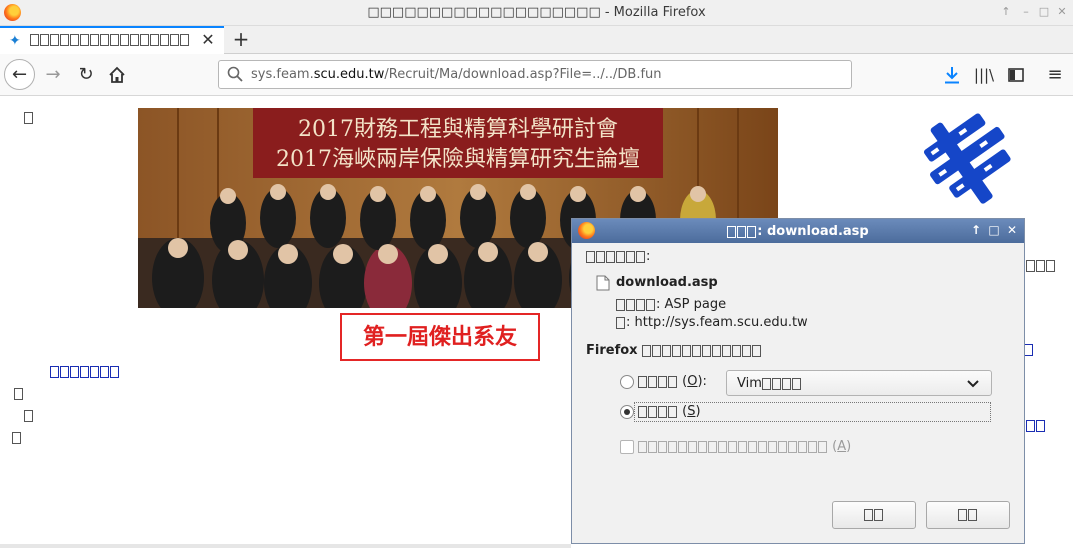 Image resolution: width=1073 pixels, height=548 pixels. Describe the element at coordinates (744, 446) in the screenshot. I see `remember-label: (A)` at that location.